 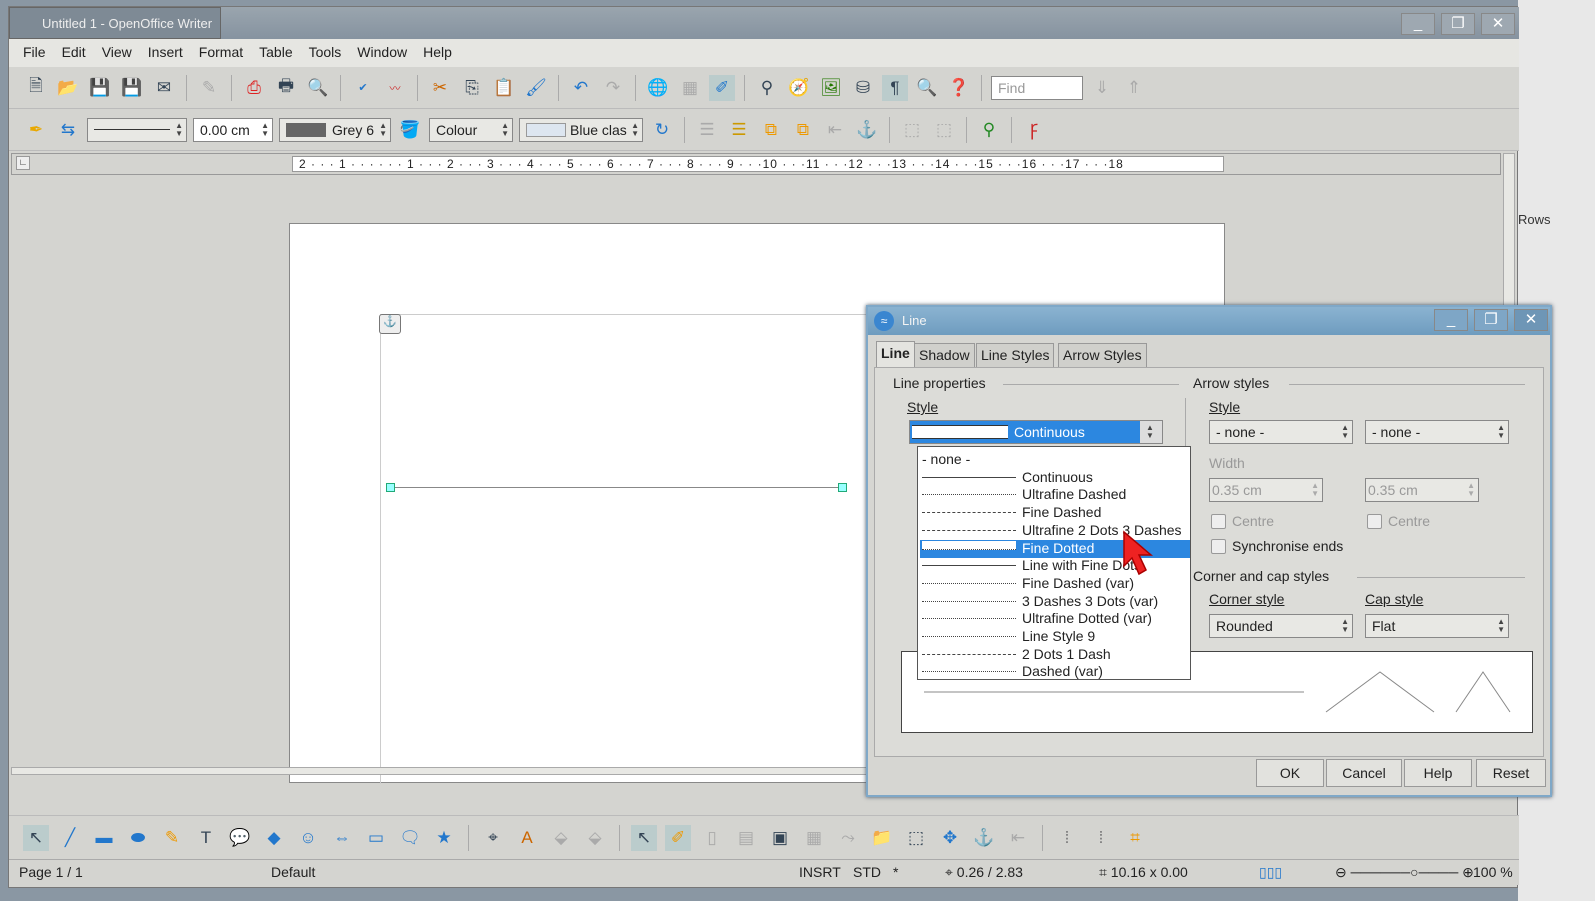 What do you see at coordinates (927, 88) in the screenshot?
I see `zoom-icon: 🔍` at bounding box center [927, 88].